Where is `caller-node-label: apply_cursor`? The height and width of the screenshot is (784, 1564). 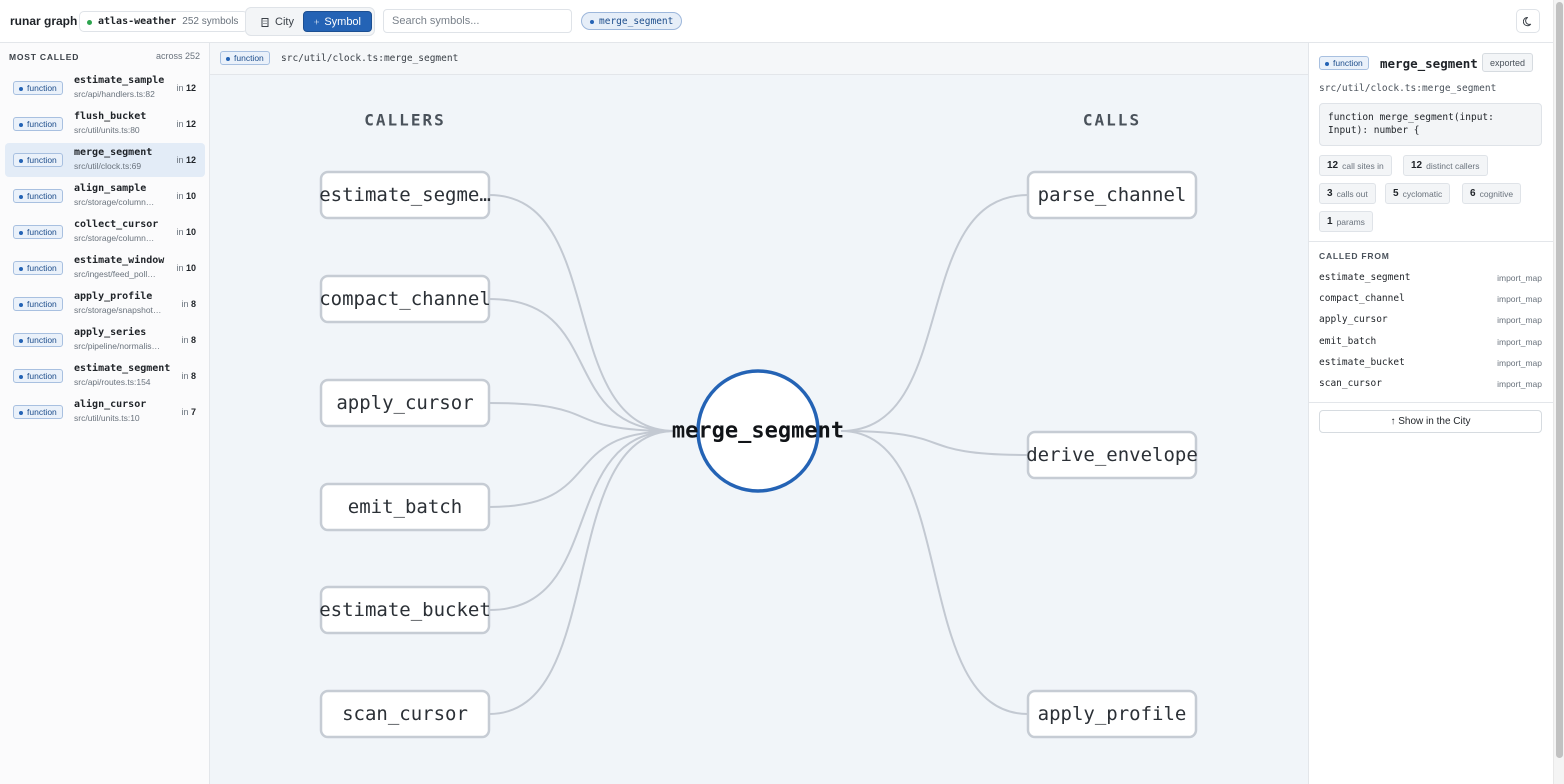 caller-node-label: apply_cursor is located at coordinates (404, 403).